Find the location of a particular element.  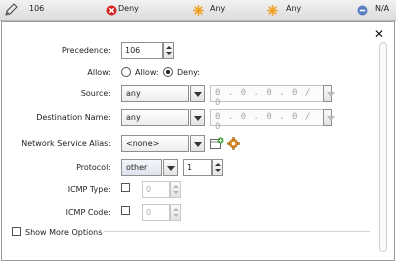

icmp-type-label: ICMP Type: is located at coordinates (89, 189).